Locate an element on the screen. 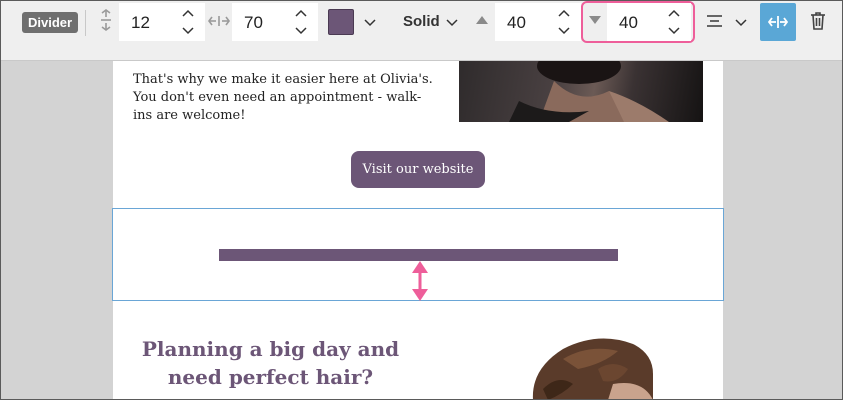 Image resolution: width=843 pixels, height=400 pixels. padding-top-icon is located at coordinates (482, 20).